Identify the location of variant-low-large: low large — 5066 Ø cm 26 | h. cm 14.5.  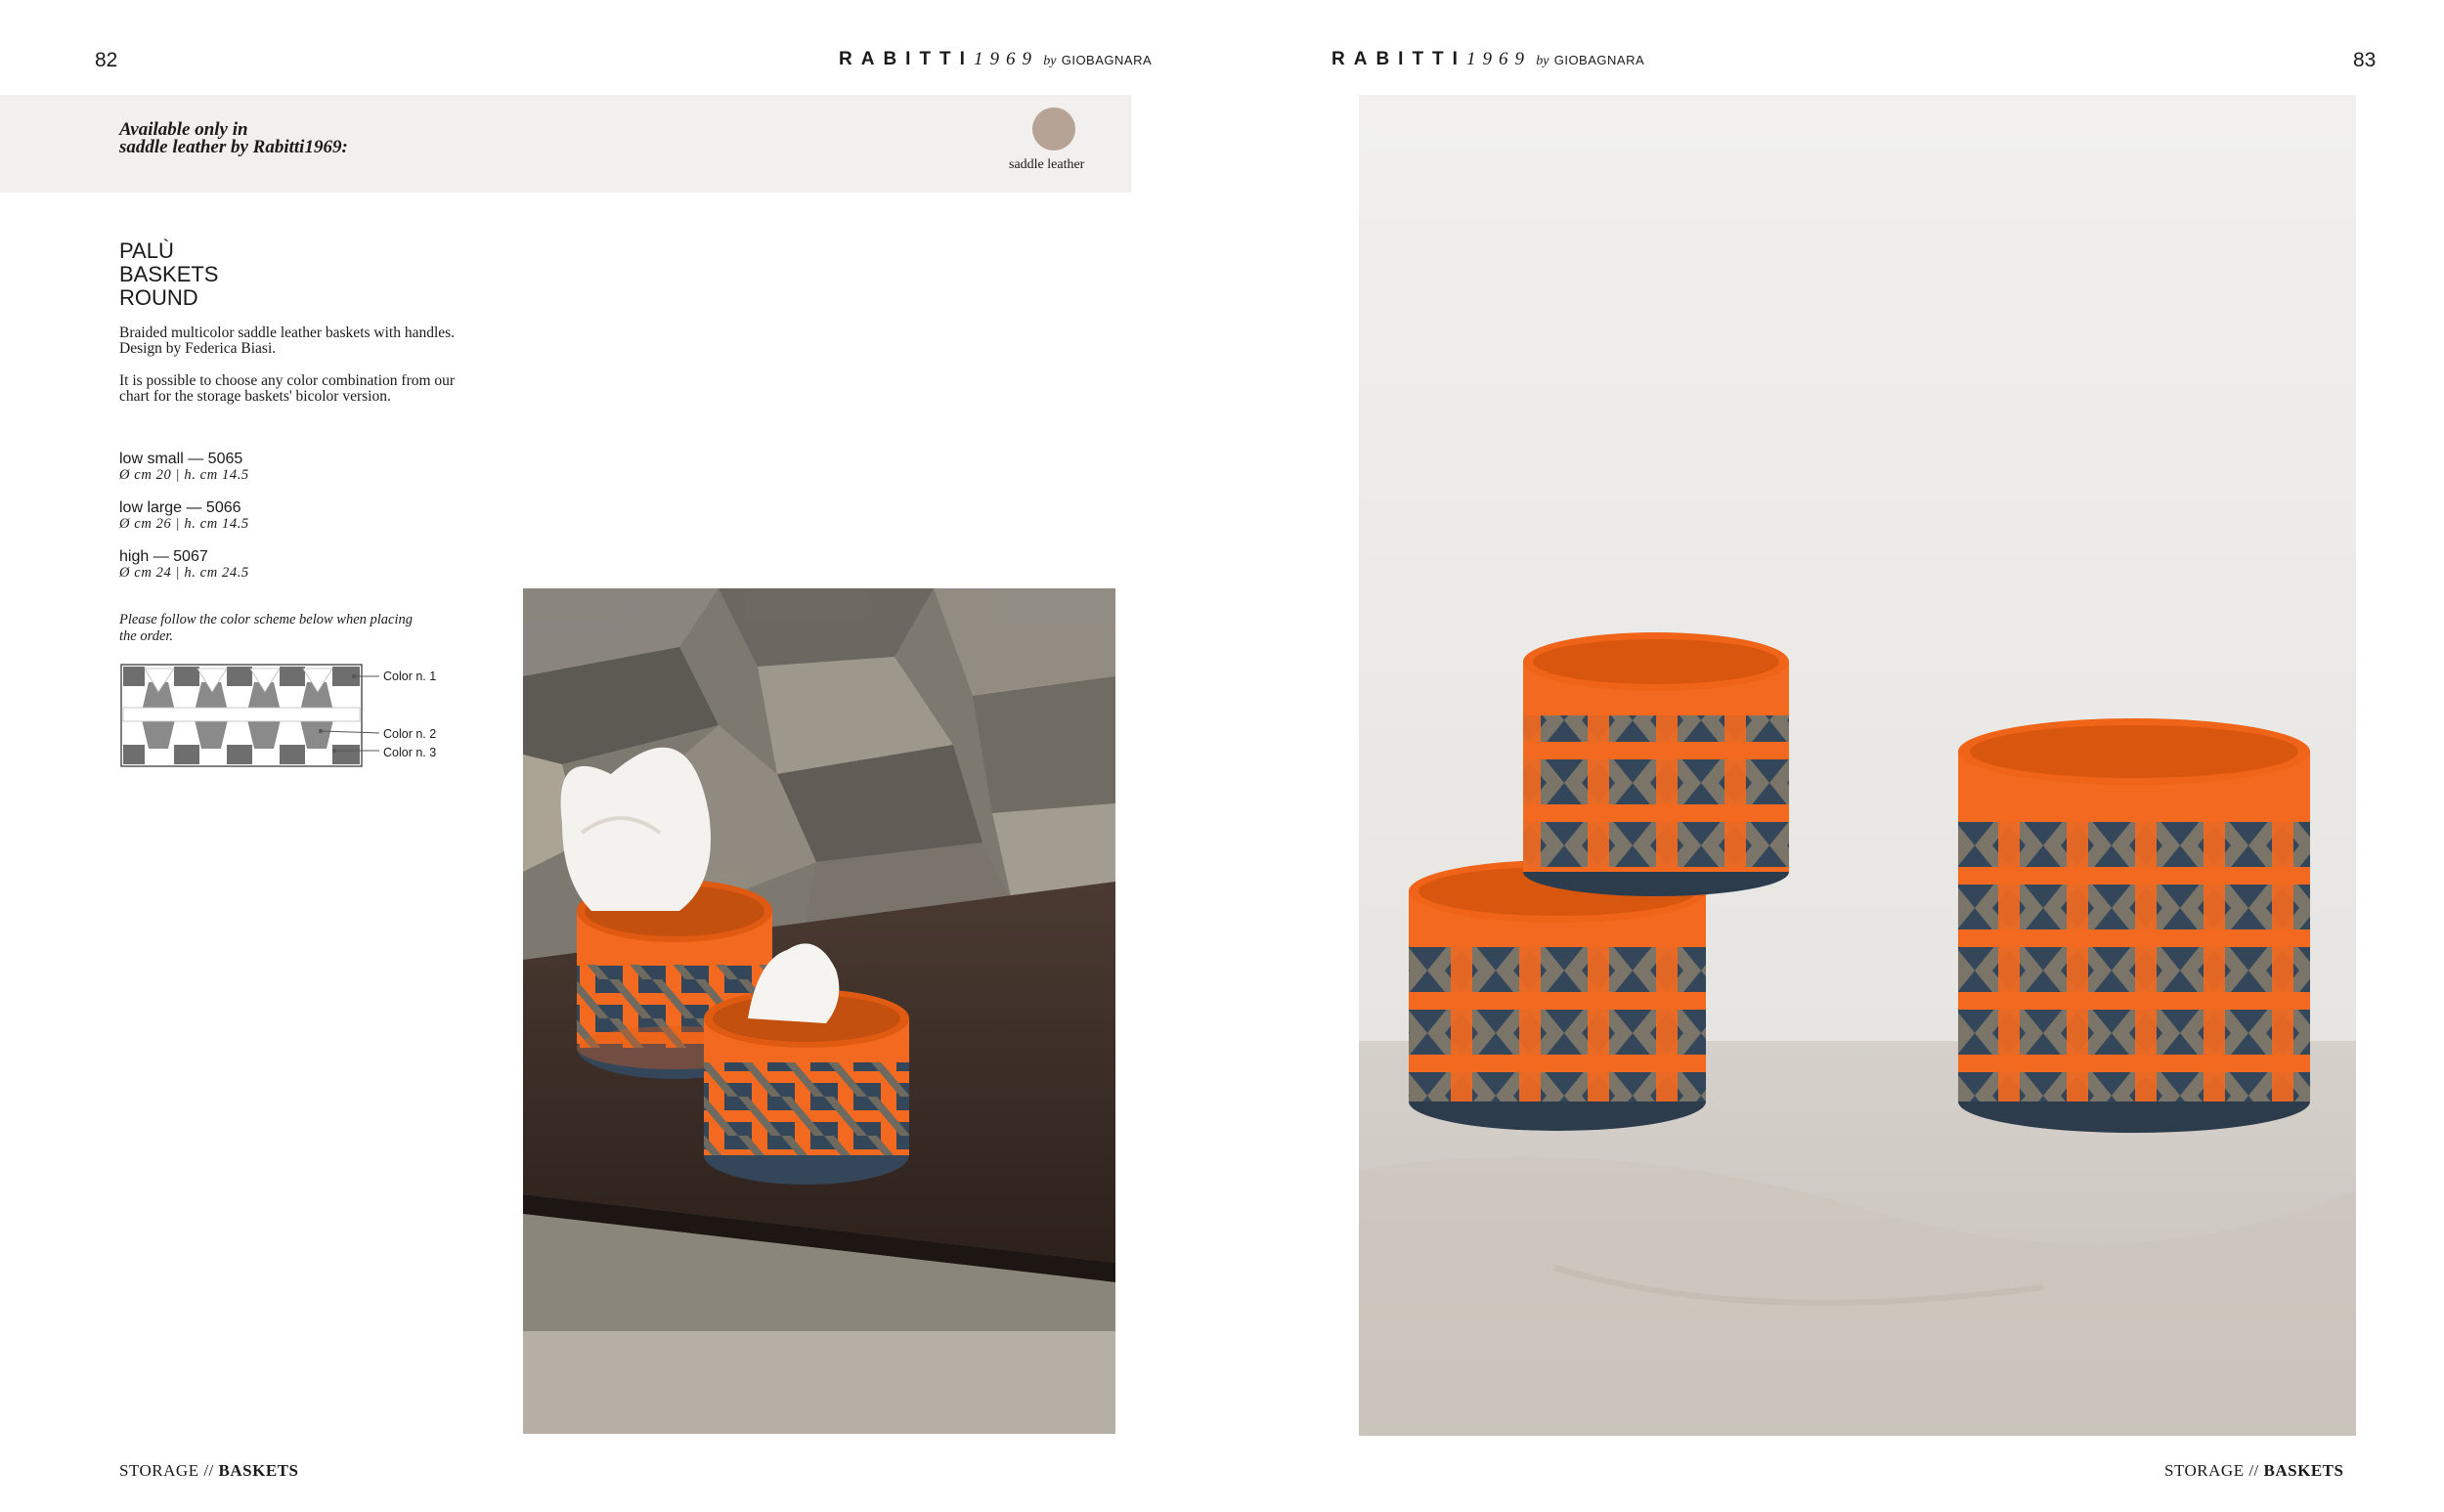
(184, 516).